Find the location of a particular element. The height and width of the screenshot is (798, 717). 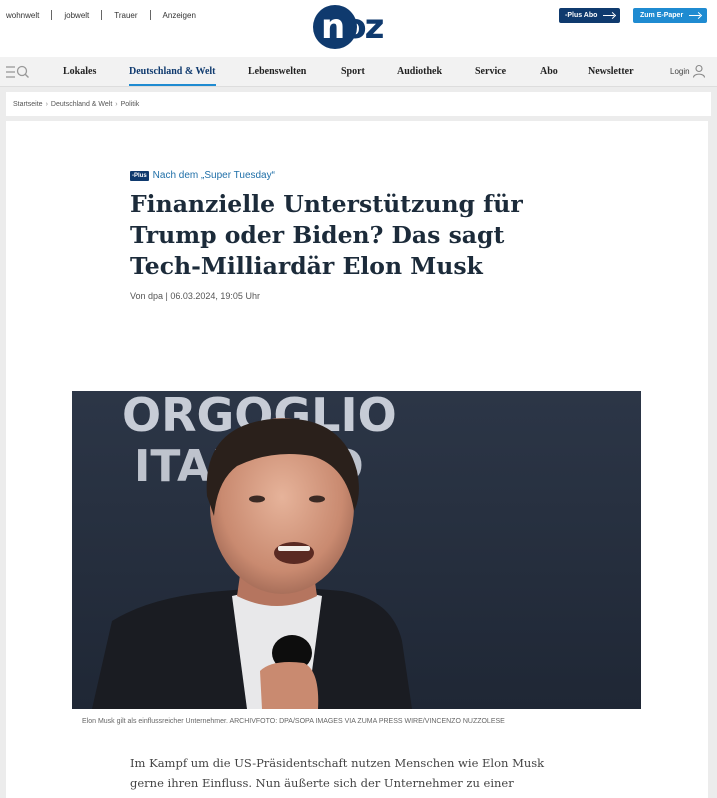

nav-item-lebenswelten: Lebenswelten is located at coordinates (277, 71).